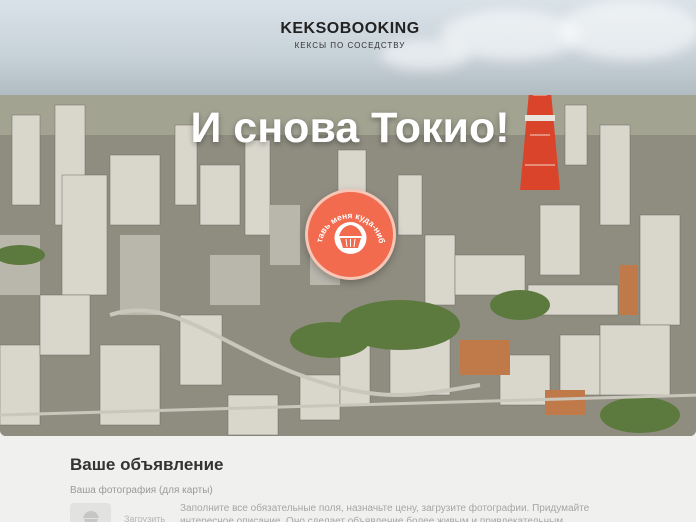  What do you see at coordinates (141, 490) in the screenshot?
I see `avatar-upload-label: Ваша фотография (для карты)` at bounding box center [141, 490].